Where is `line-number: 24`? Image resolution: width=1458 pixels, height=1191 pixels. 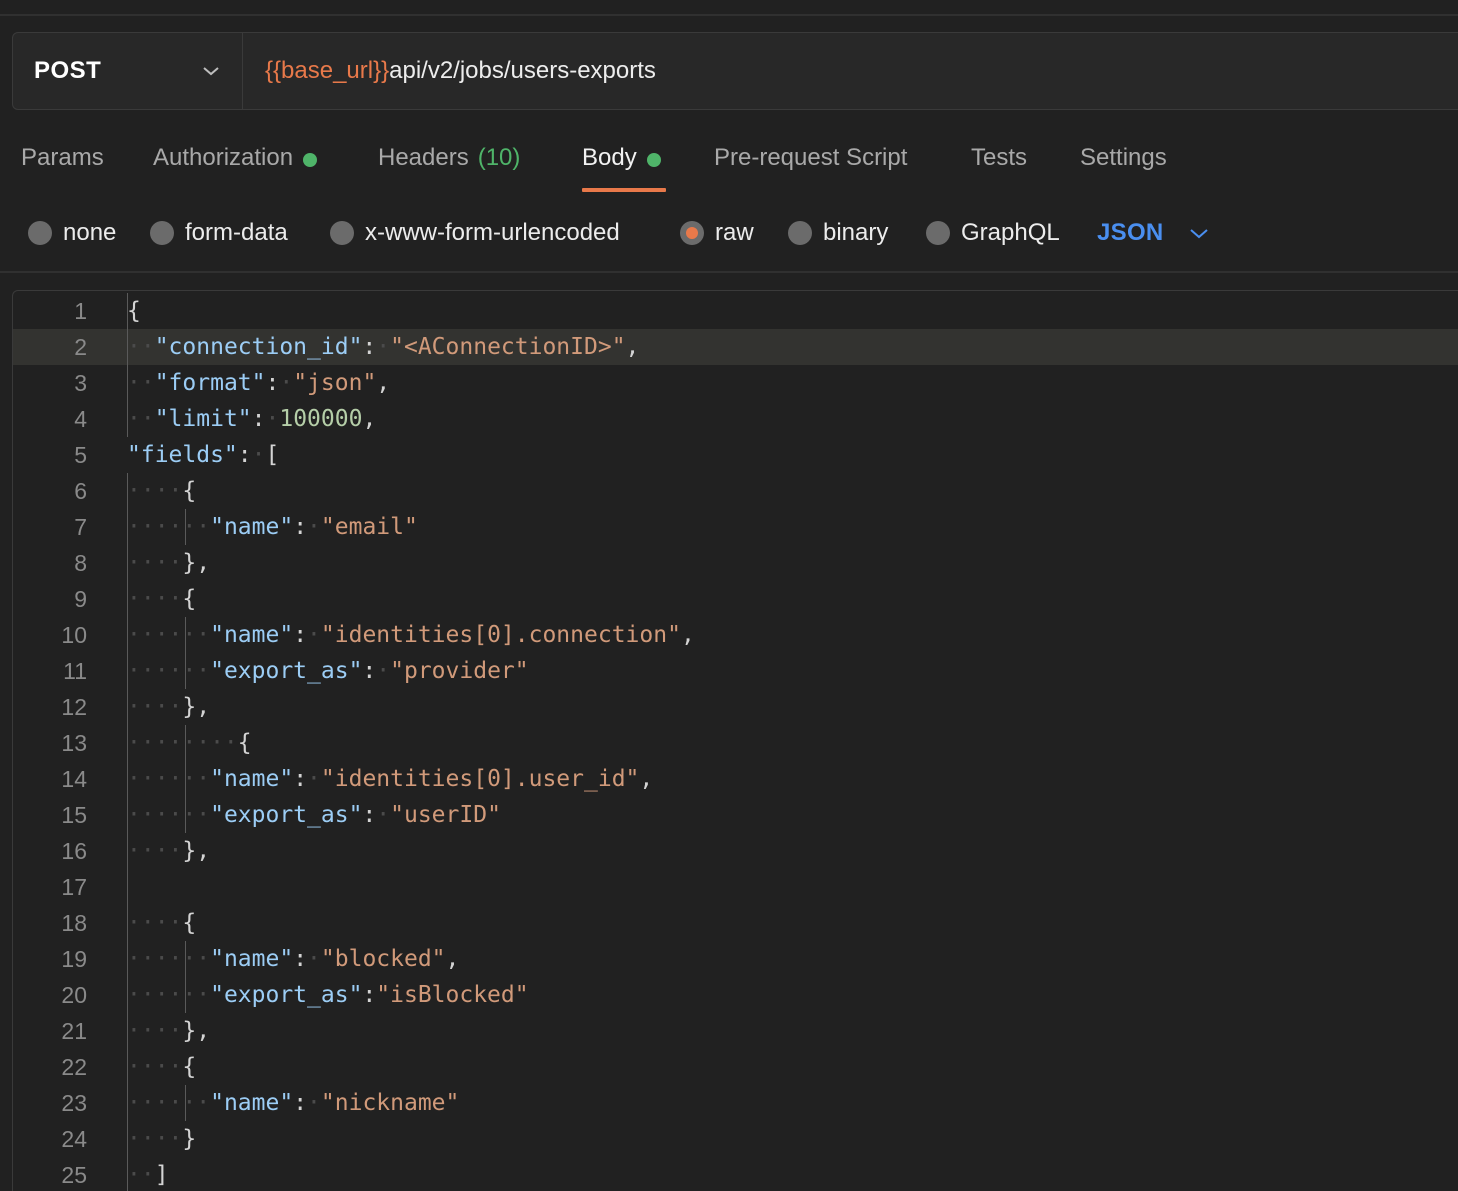 line-number: 24 is located at coordinates (74, 1138).